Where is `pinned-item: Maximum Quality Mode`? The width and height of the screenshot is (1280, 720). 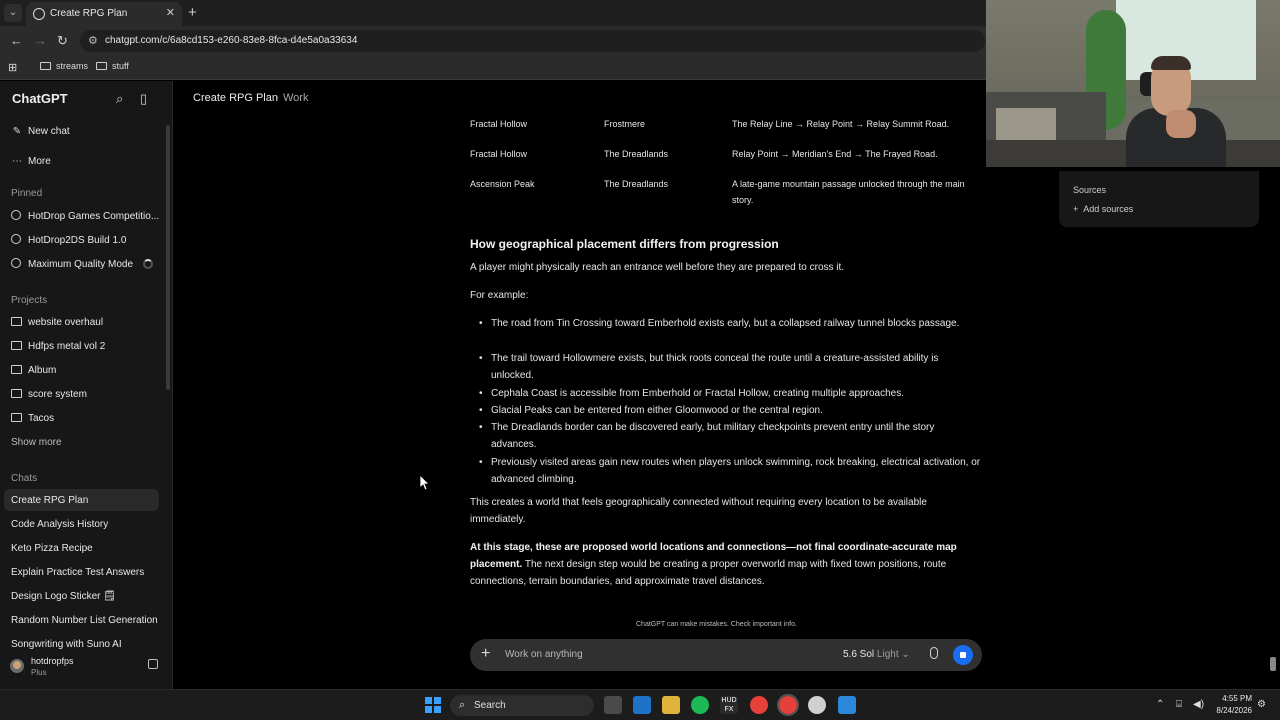
pinned-item: Maximum Quality Mode is located at coordinates (72, 264).